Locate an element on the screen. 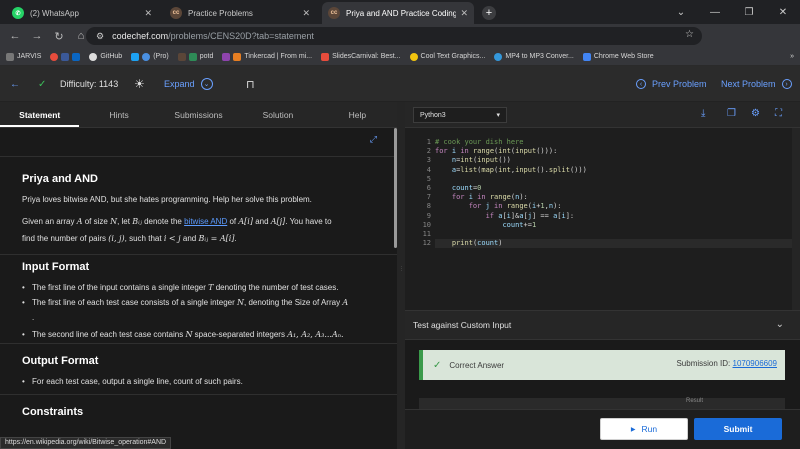  chevron-right-icon: › is located at coordinates (786, 84).